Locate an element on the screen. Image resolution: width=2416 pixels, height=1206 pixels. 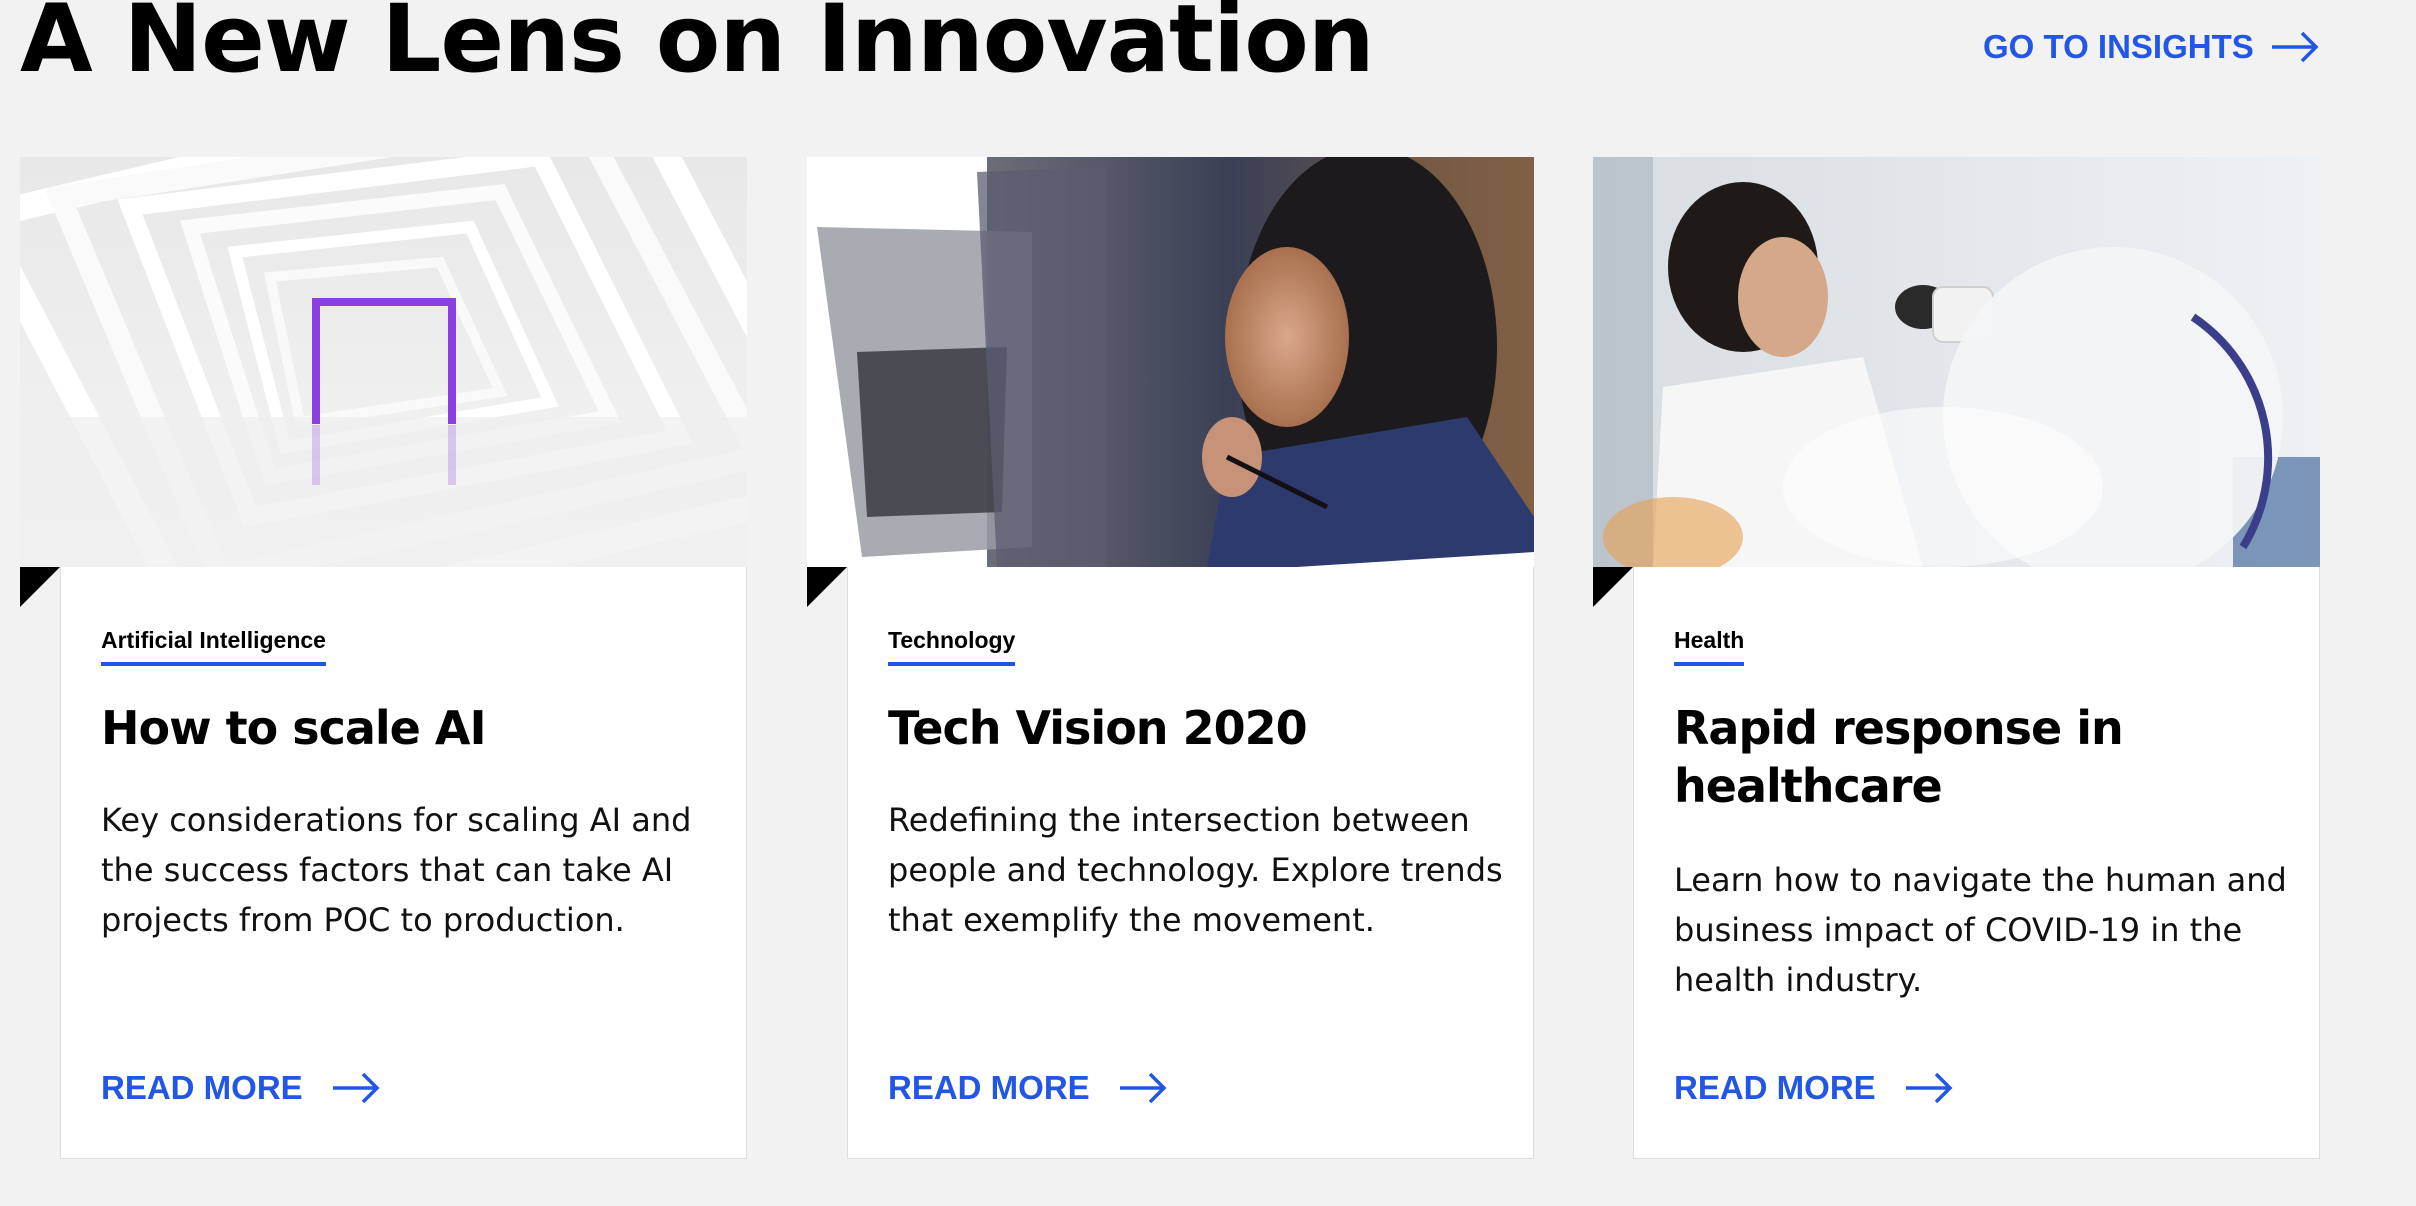
card-tag: Technology is located at coordinates (952, 646).